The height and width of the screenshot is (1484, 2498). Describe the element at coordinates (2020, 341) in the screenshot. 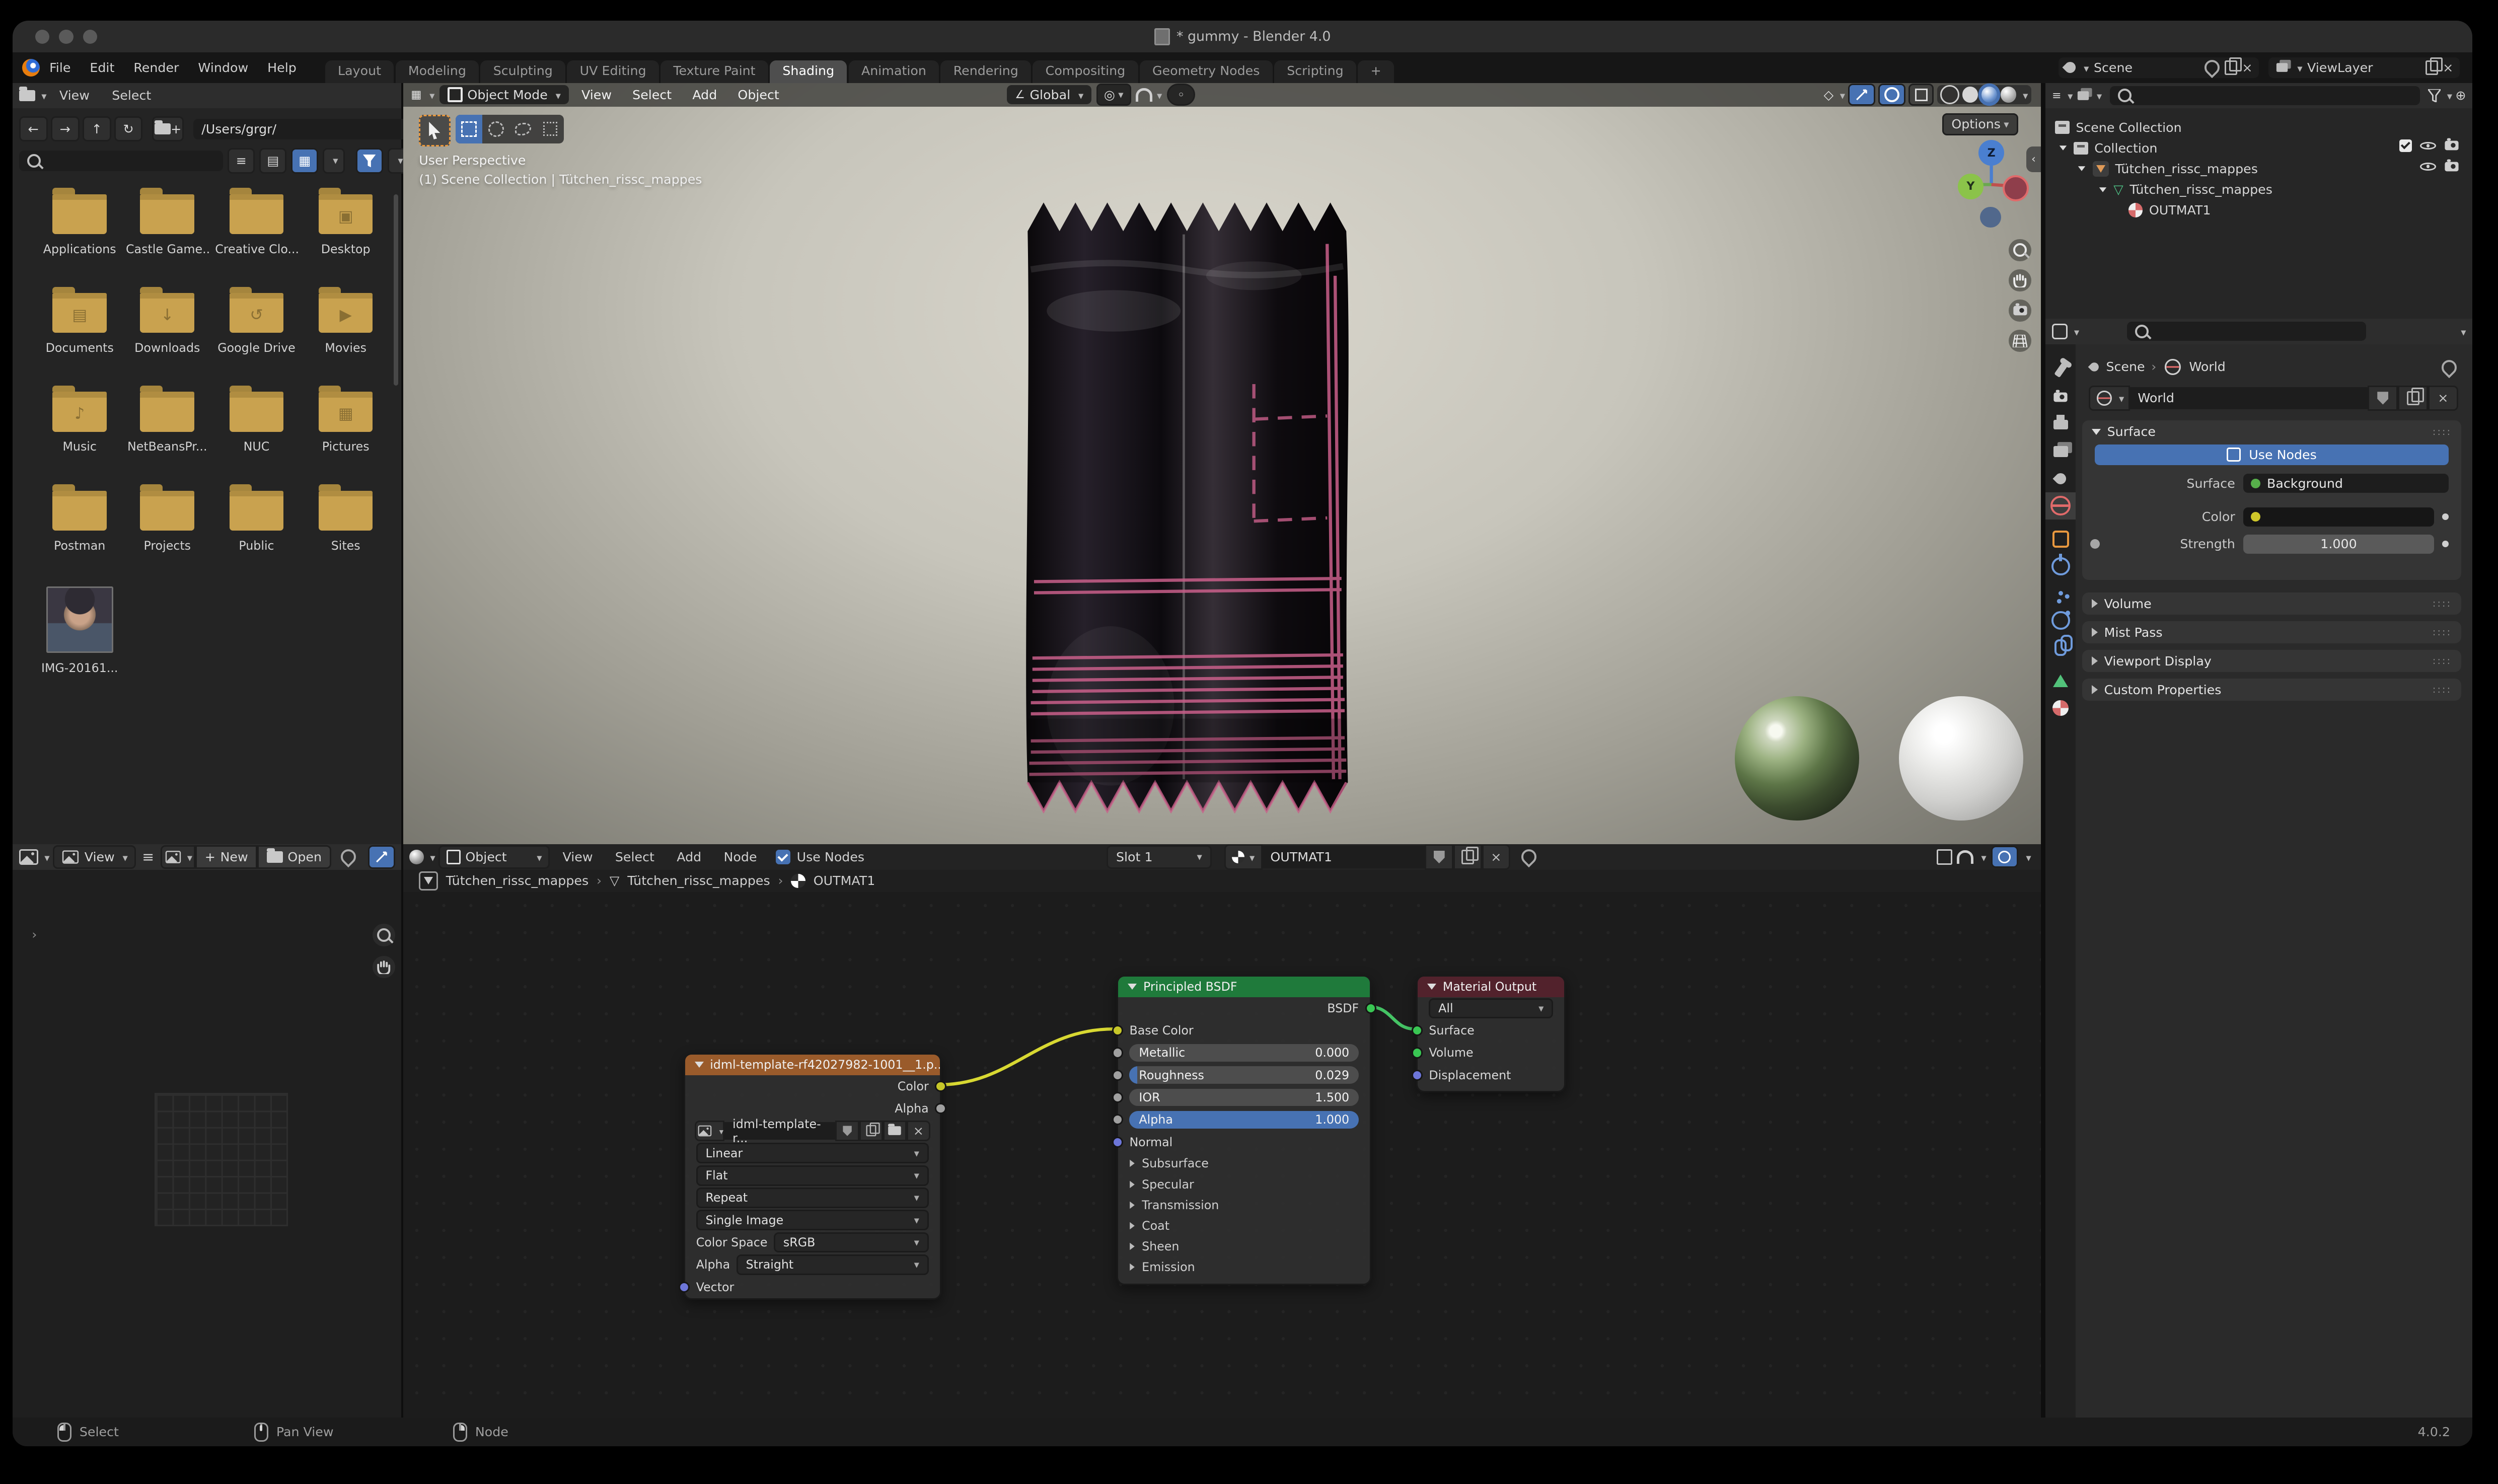

I see `perspective-grid-button` at that location.